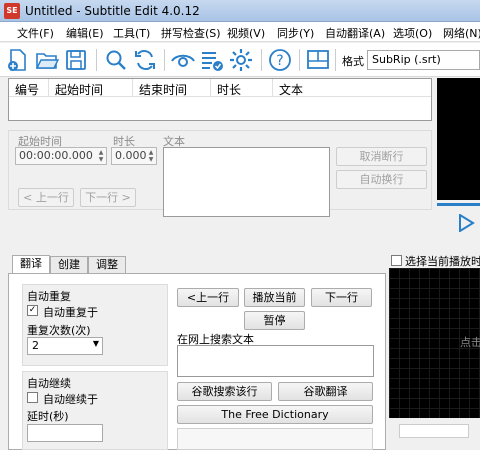 Image resolution: width=480 pixels, height=450 pixels. I want to click on help-icon: ?, so click(280, 60).